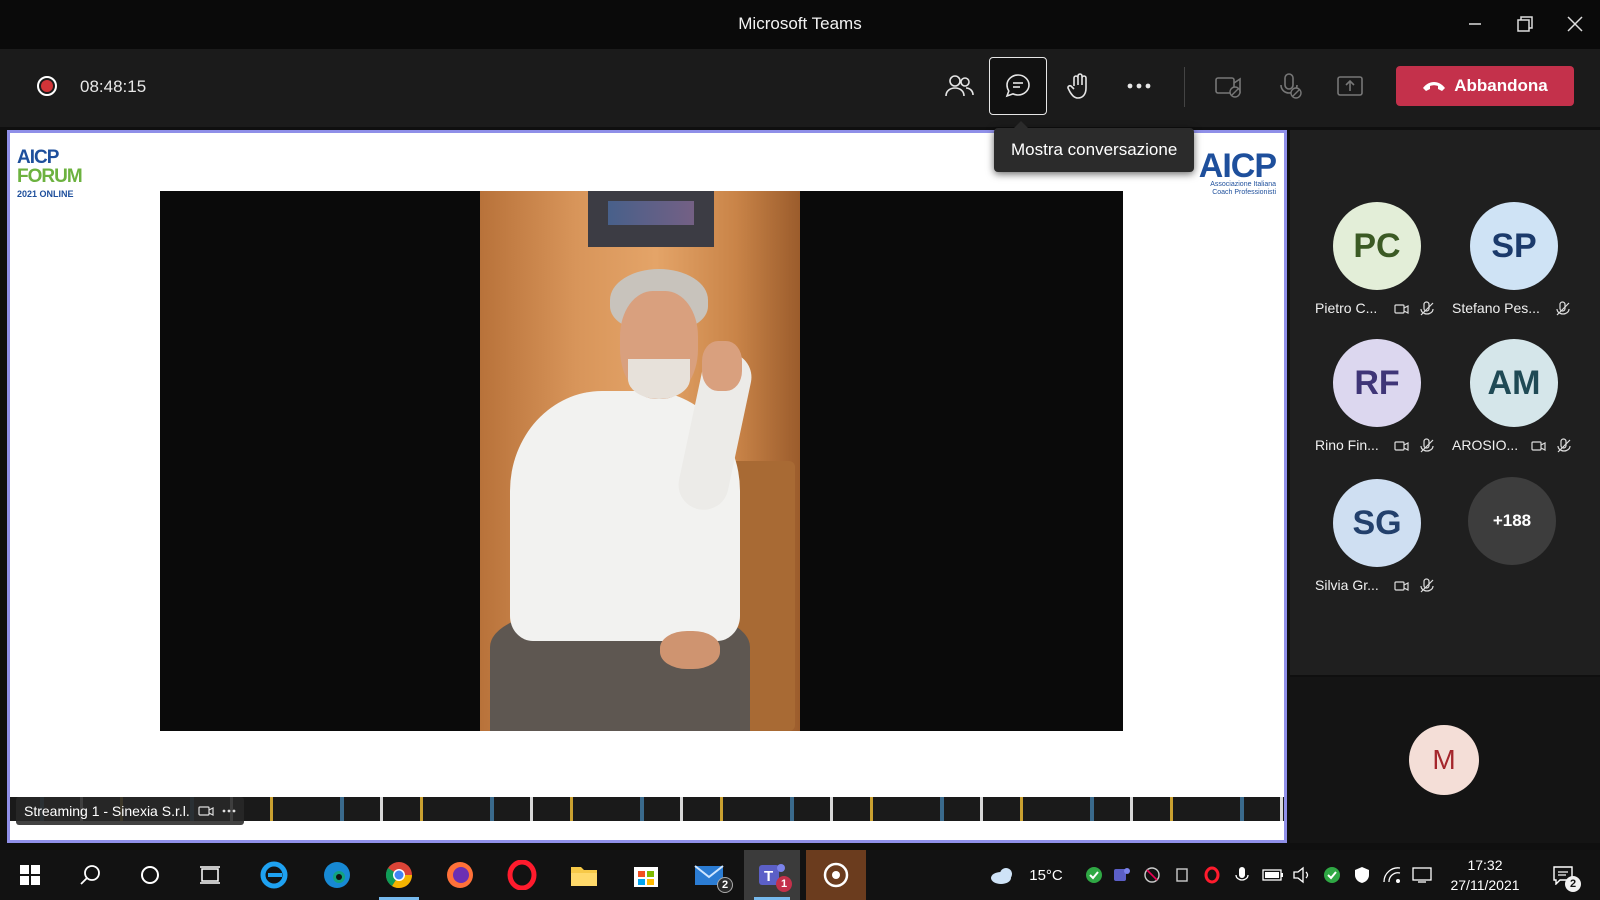 This screenshot has width=1600, height=900. I want to click on participant-avatar: PC, so click(1377, 246).